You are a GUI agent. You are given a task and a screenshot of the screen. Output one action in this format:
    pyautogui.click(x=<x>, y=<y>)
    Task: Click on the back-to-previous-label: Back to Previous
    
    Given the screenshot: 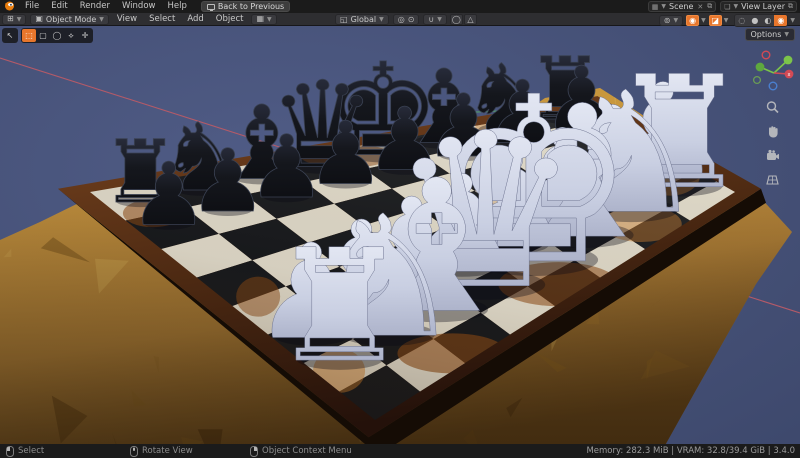 What is the action you would take?
    pyautogui.click(x=251, y=6)
    